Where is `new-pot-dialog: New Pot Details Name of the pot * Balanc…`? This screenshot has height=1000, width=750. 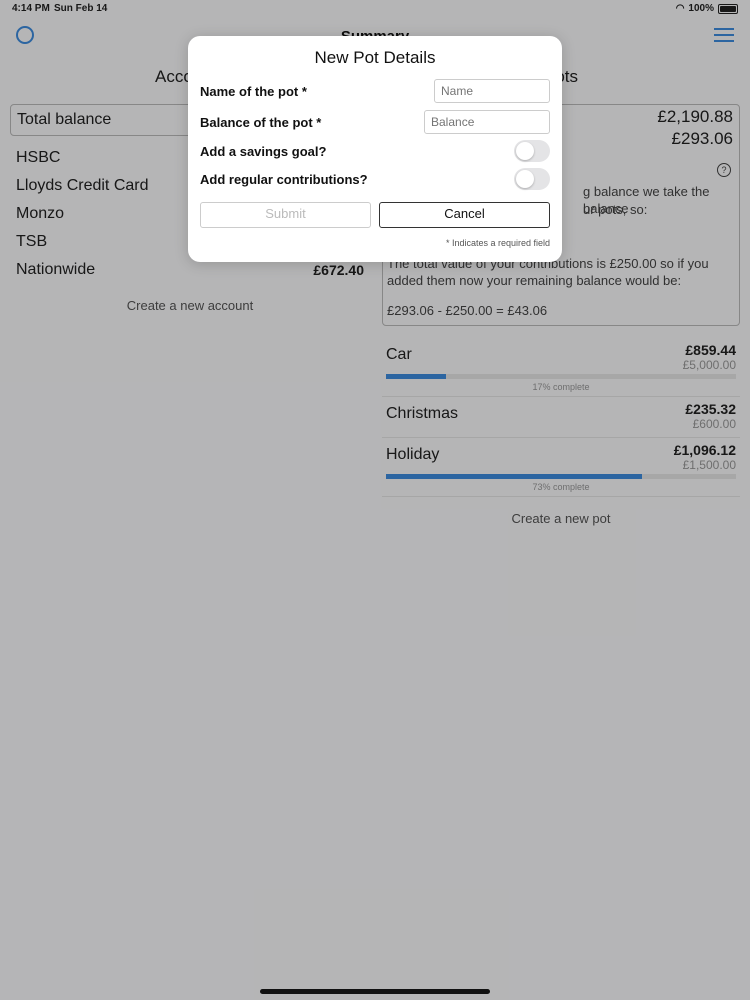
new-pot-dialog: New Pot Details Name of the pot * Balanc… is located at coordinates (375, 149).